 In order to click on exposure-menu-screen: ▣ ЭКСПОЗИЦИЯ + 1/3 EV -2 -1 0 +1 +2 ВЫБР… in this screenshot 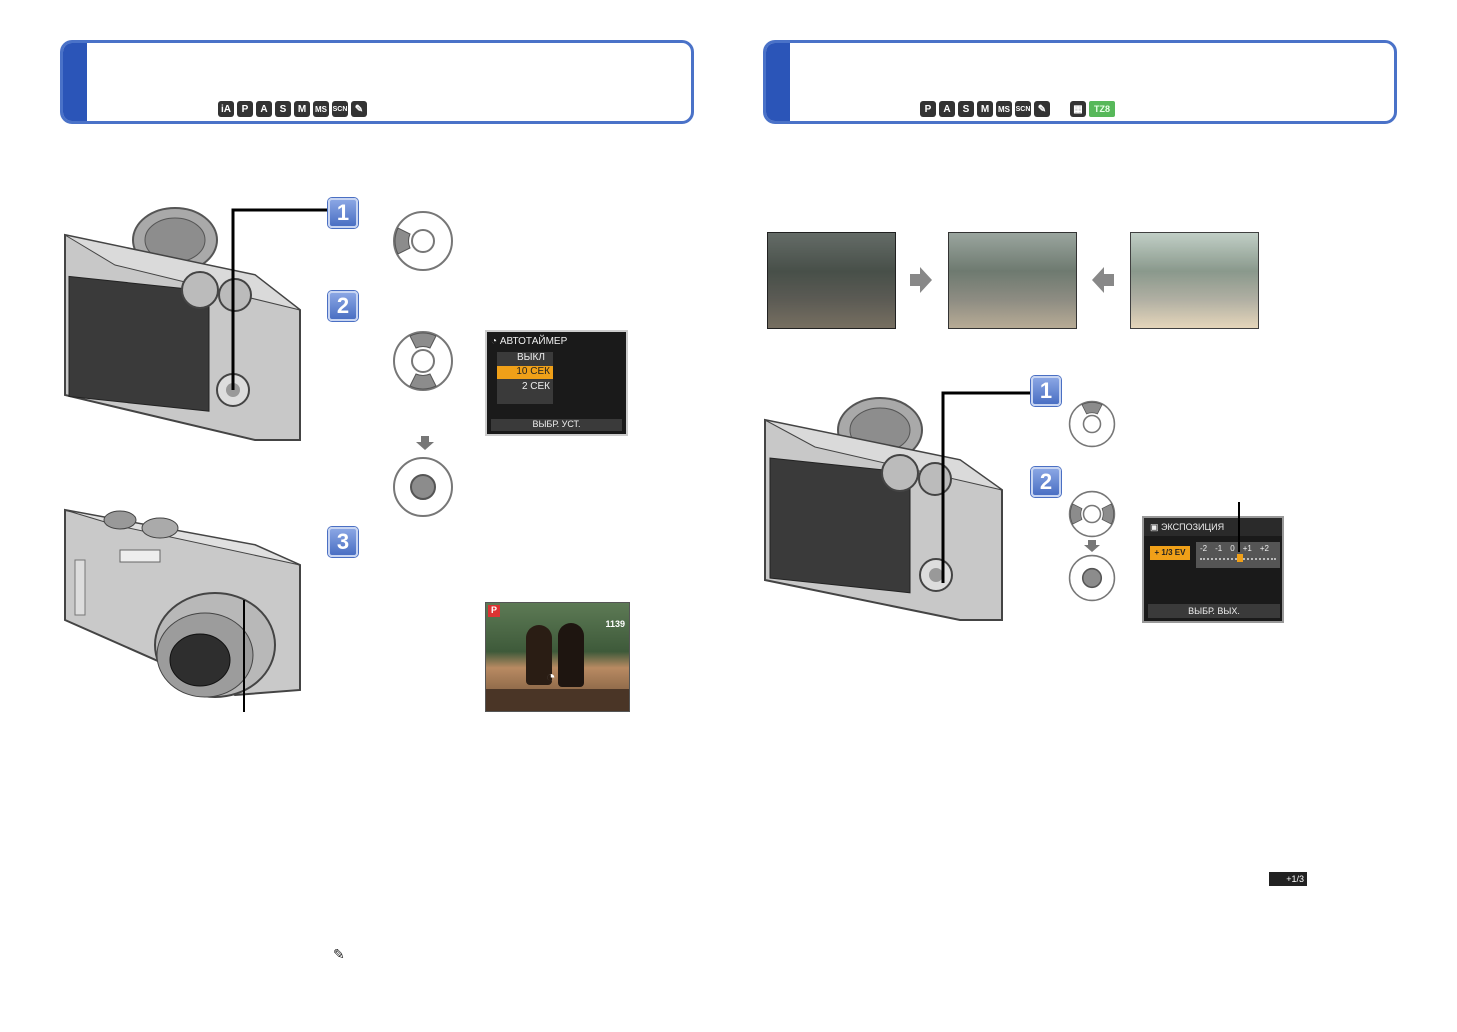, I will do `click(1213, 569)`.